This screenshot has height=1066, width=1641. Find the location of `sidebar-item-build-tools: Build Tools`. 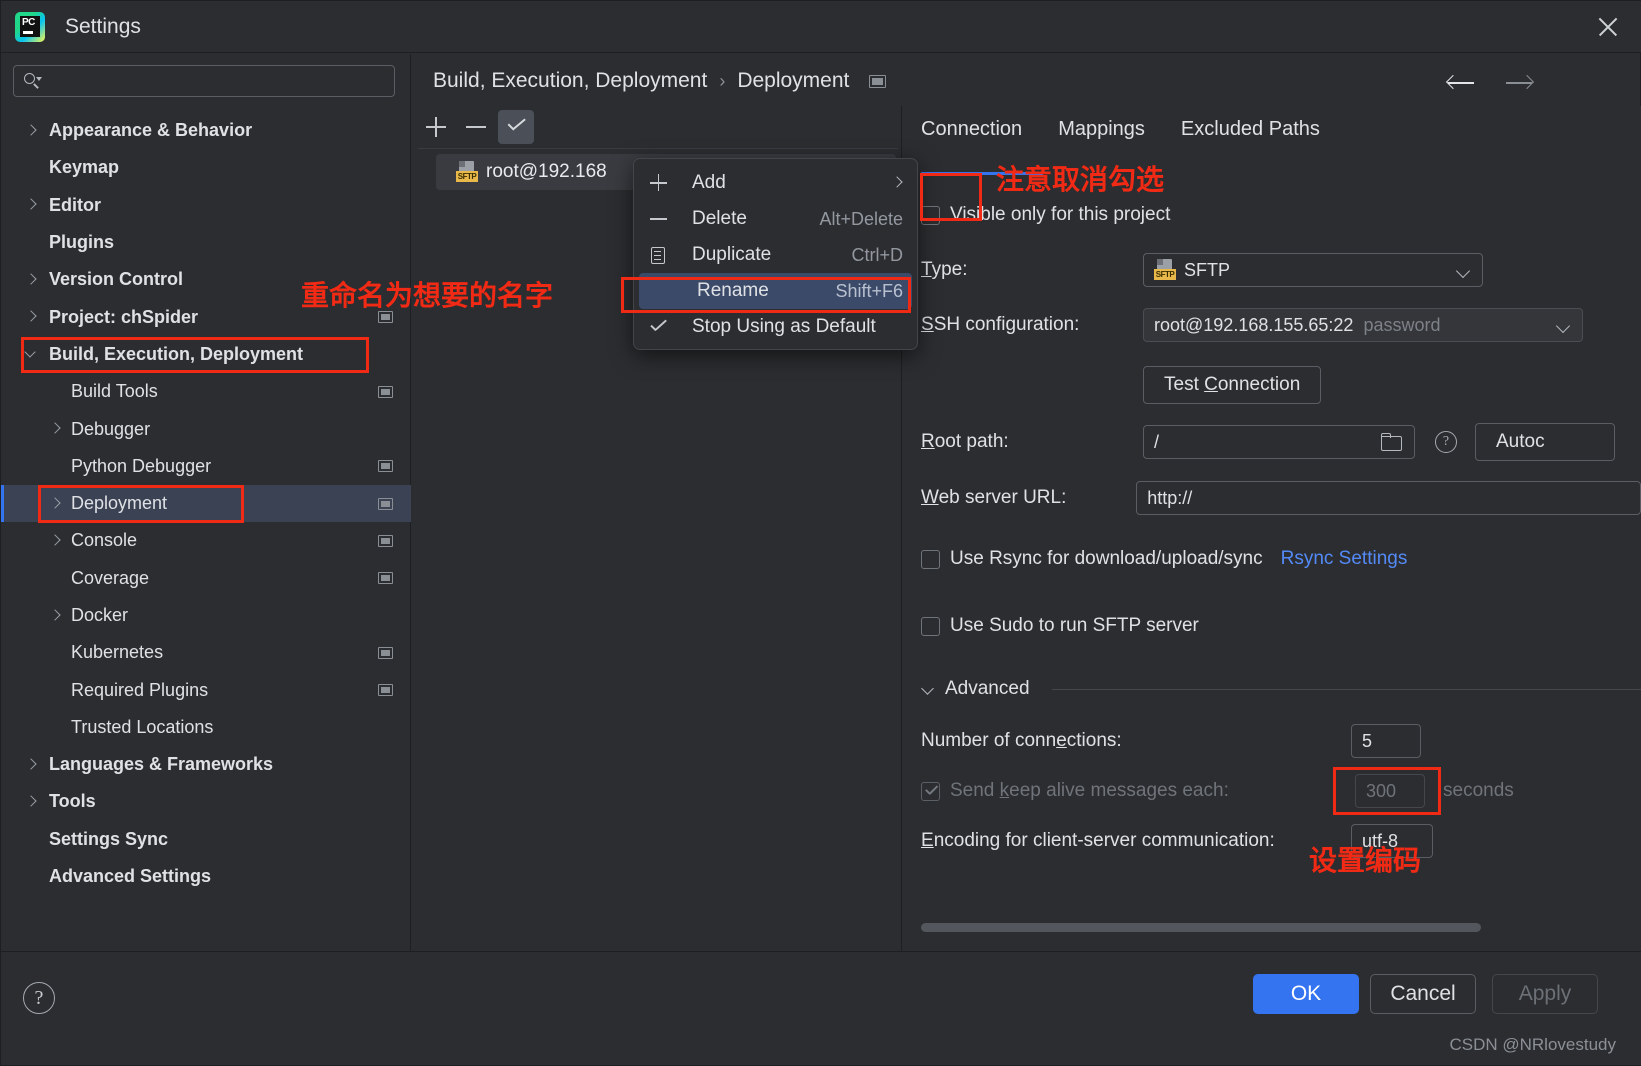

sidebar-item-build-tools: Build Tools is located at coordinates (206, 391).